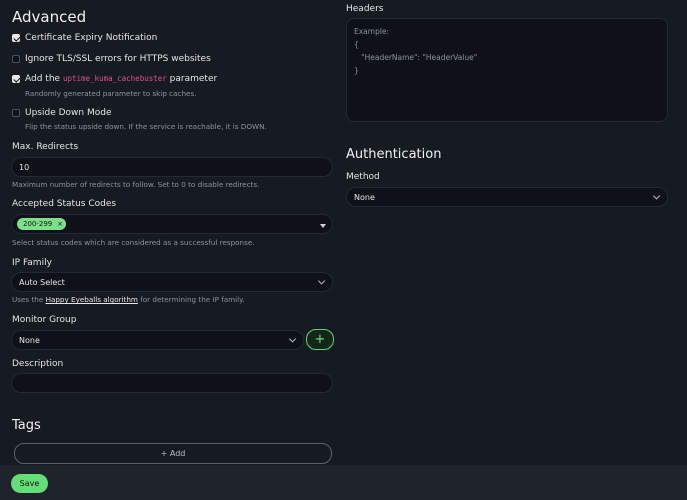 The width and height of the screenshot is (687, 500). What do you see at coordinates (68, 113) in the screenshot?
I see `upside-down-label: Upside Down Mode` at bounding box center [68, 113].